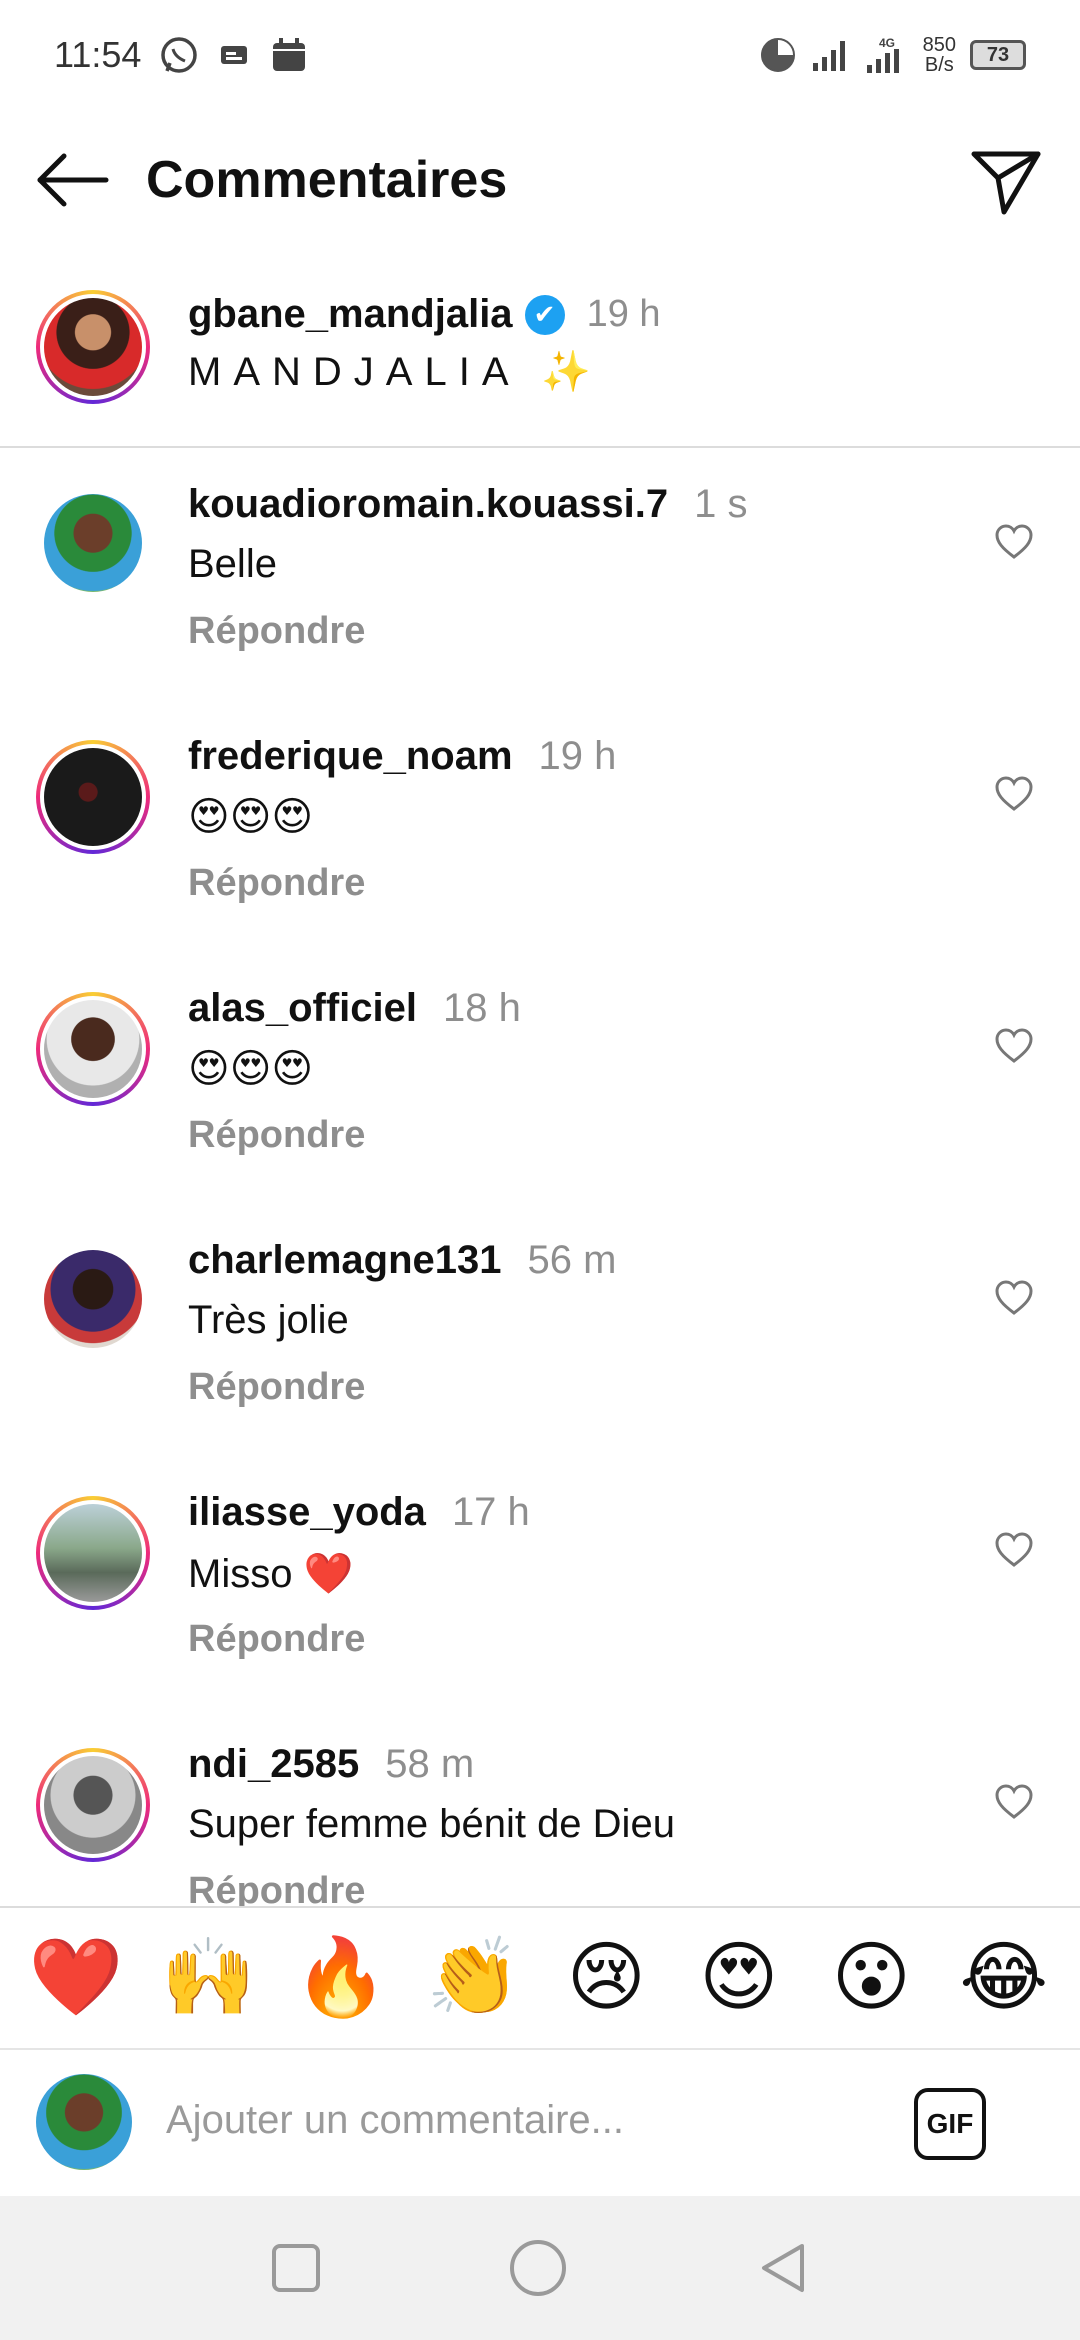 This screenshot has height=2340, width=1080. I want to click on comment-item: charlemagne131 56 m Très jolie Répondre, so click(540, 1334).